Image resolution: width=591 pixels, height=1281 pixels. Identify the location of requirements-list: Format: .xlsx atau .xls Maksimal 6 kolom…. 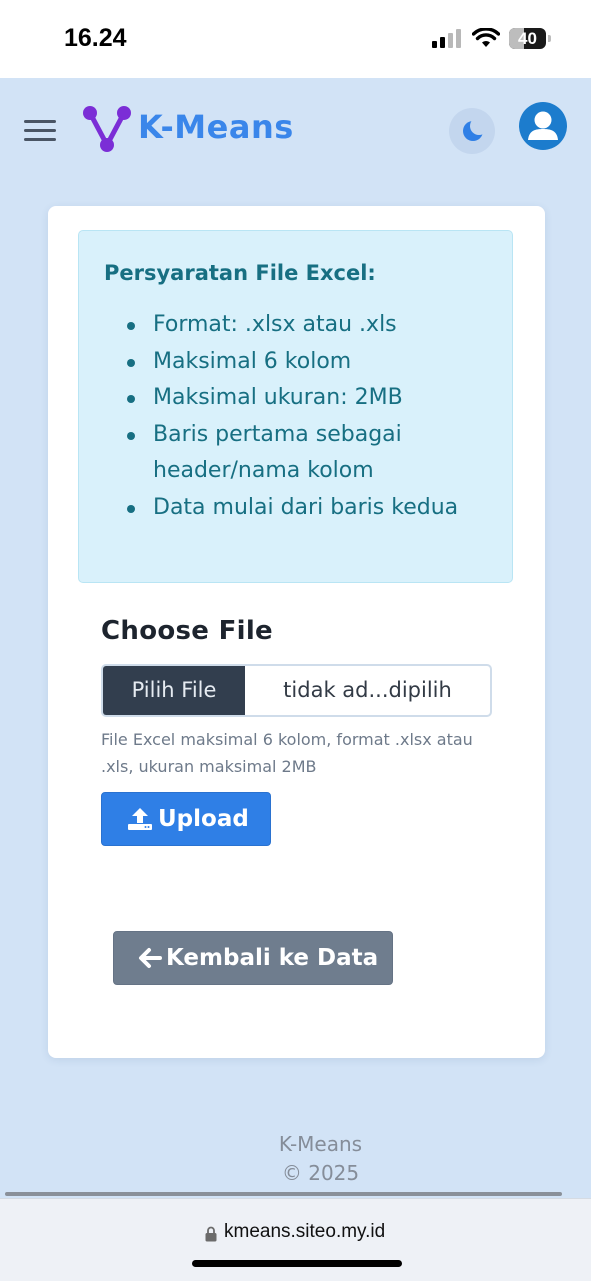
(310, 417).